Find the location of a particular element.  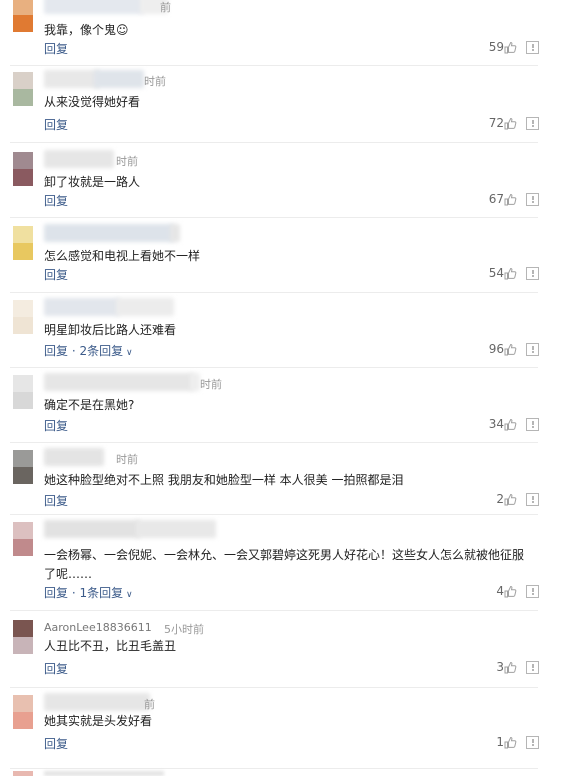

view-replies-link: 1条回复 ∨ is located at coordinates (105, 593).